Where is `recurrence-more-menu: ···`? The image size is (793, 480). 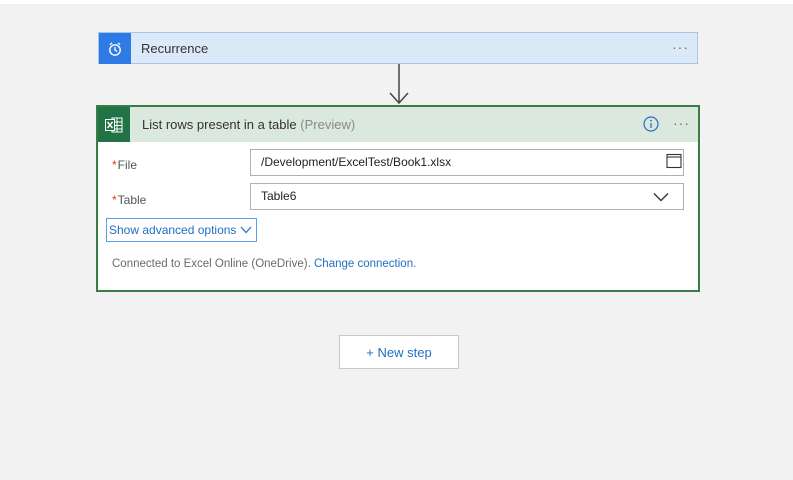 recurrence-more-menu: ··· is located at coordinates (680, 47).